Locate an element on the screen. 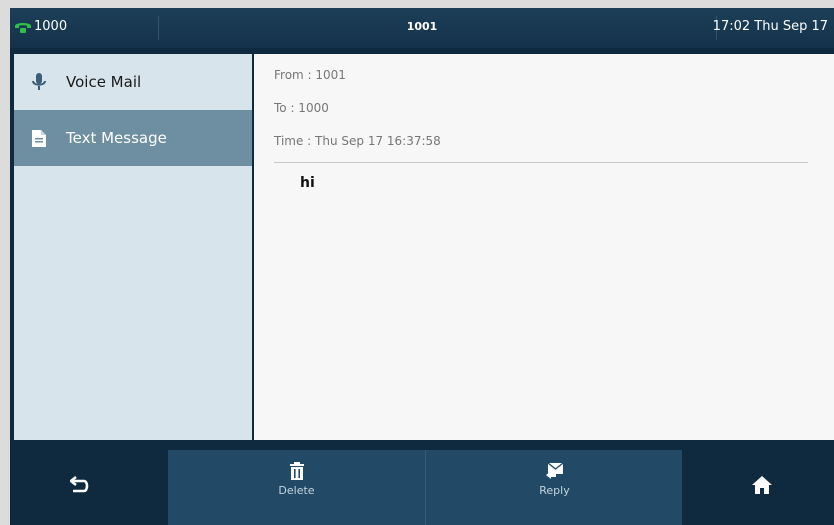  delete-button: Delete is located at coordinates (296, 487).